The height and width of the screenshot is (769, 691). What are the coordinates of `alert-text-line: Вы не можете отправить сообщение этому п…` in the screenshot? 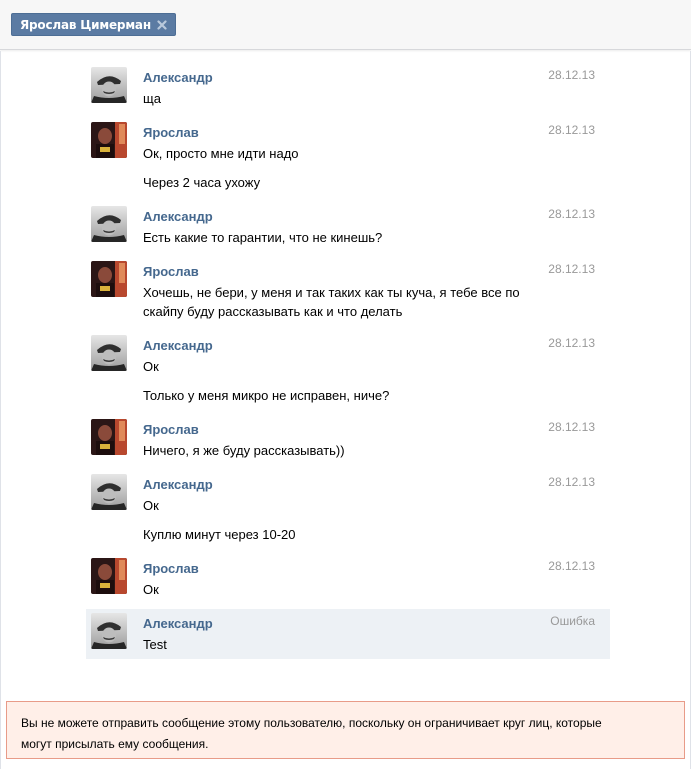 It's located at (311, 723).